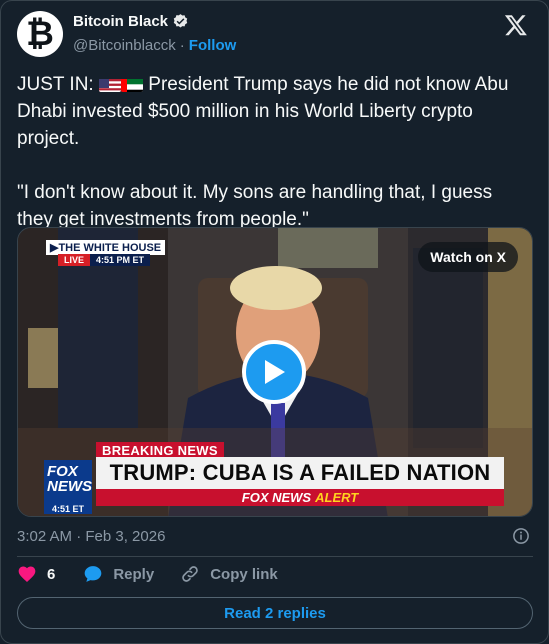 The image size is (549, 644). I want to click on avatar: ₿, so click(40, 34).